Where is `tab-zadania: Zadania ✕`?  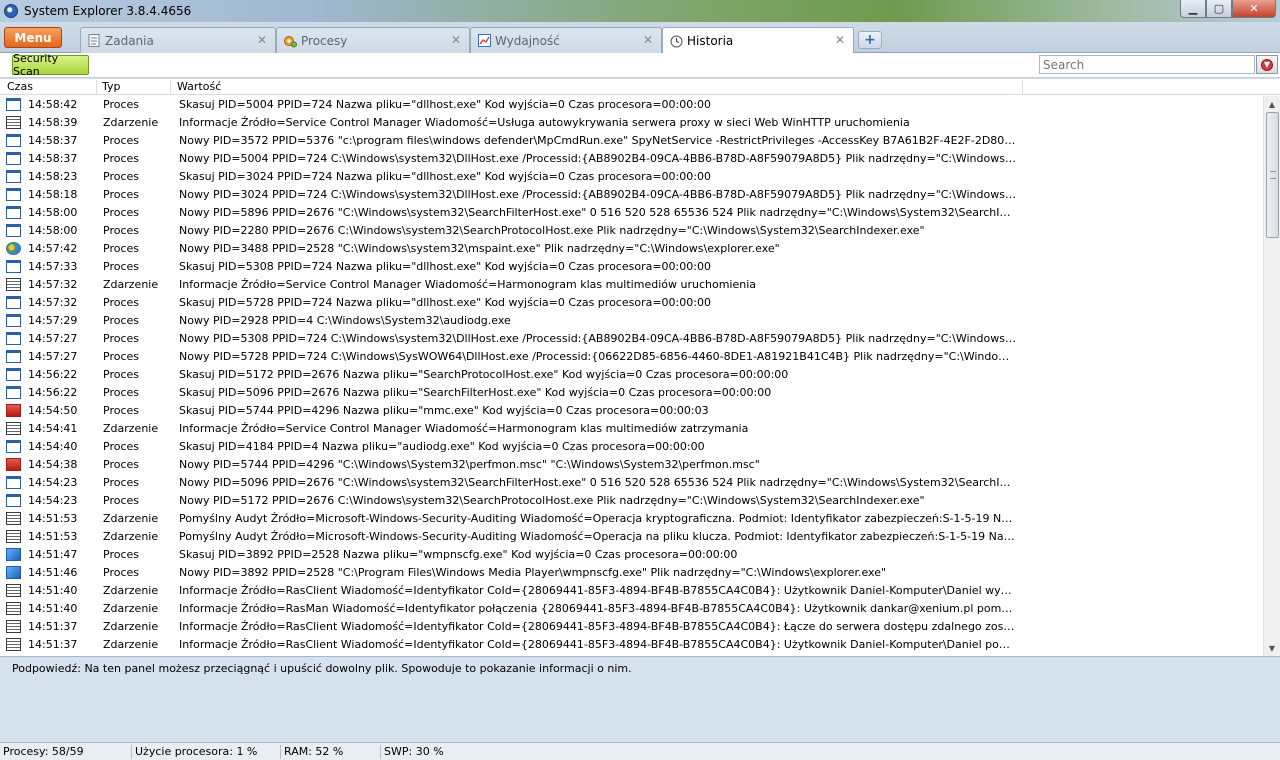
tab-zadania: Zadania ✕ is located at coordinates (178, 40).